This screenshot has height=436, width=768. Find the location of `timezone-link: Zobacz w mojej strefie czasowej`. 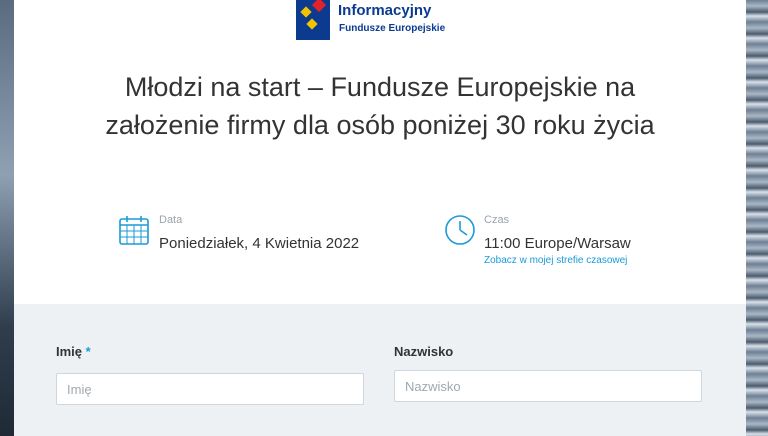

timezone-link: Zobacz w mojej strefie czasowej is located at coordinates (555, 260).